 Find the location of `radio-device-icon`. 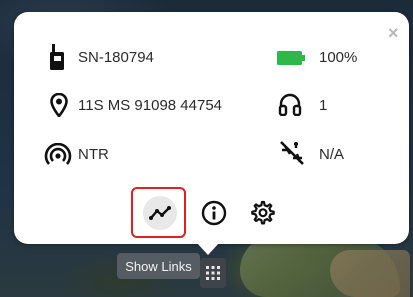

radio-device-icon is located at coordinates (57, 57).